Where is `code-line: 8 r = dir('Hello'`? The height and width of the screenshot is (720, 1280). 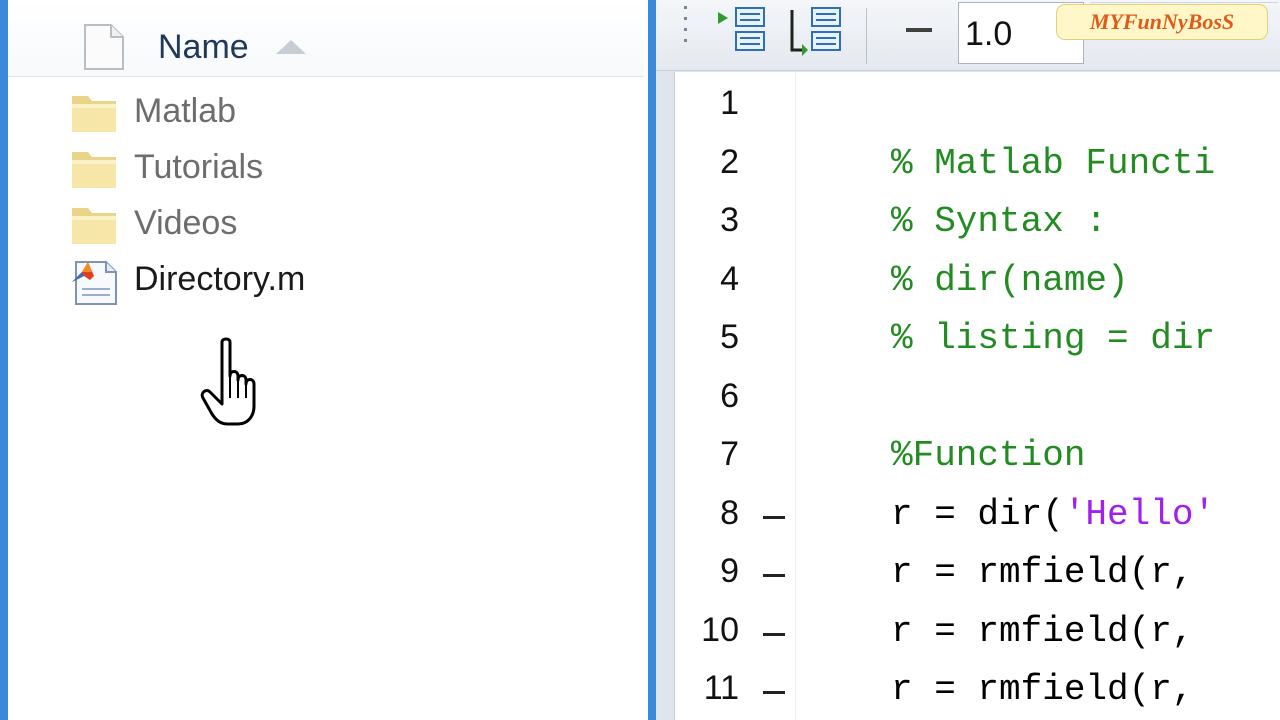
code-line: 8 r = dir('Hello' is located at coordinates (977, 515).